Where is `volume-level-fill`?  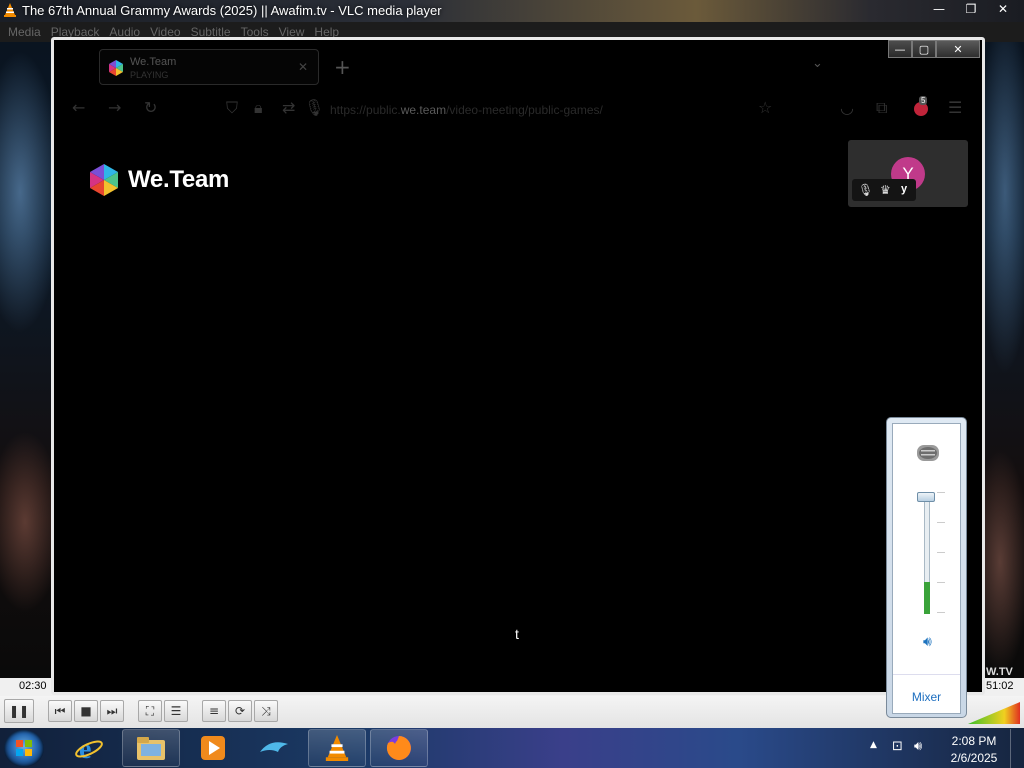 volume-level-fill is located at coordinates (927, 598).